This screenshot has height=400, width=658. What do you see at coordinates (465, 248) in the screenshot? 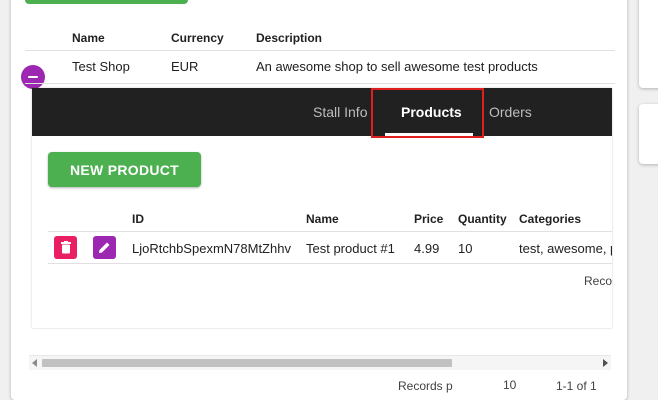
I see `product-quantity: 10` at bounding box center [465, 248].